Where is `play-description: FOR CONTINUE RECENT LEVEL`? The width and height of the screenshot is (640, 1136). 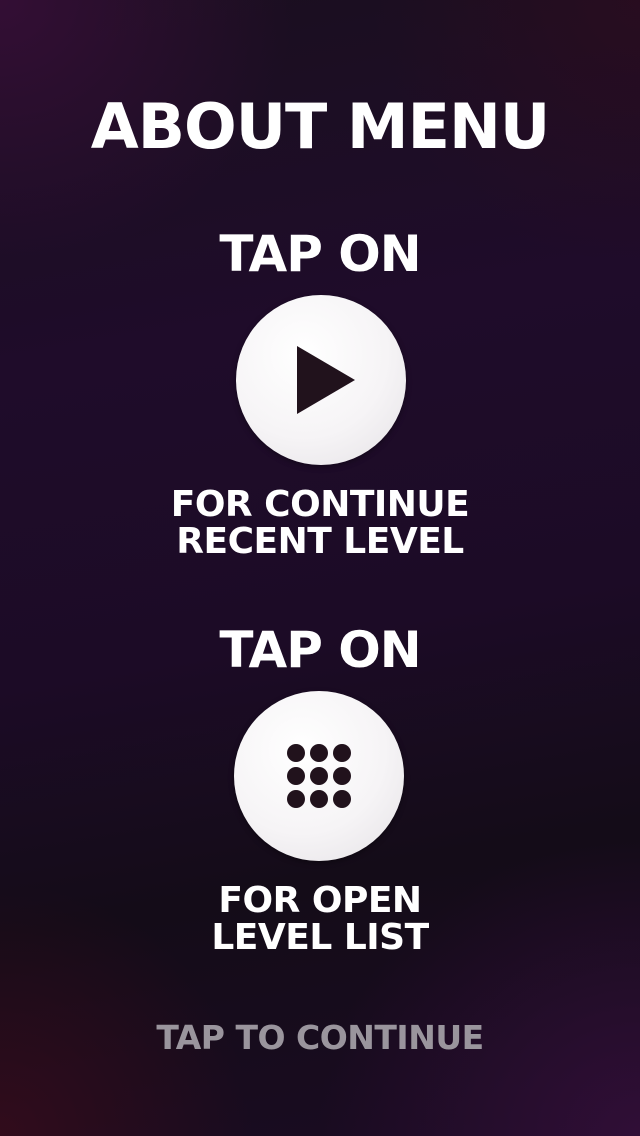
play-description: FOR CONTINUE RECENT LEVEL is located at coordinates (320, 523).